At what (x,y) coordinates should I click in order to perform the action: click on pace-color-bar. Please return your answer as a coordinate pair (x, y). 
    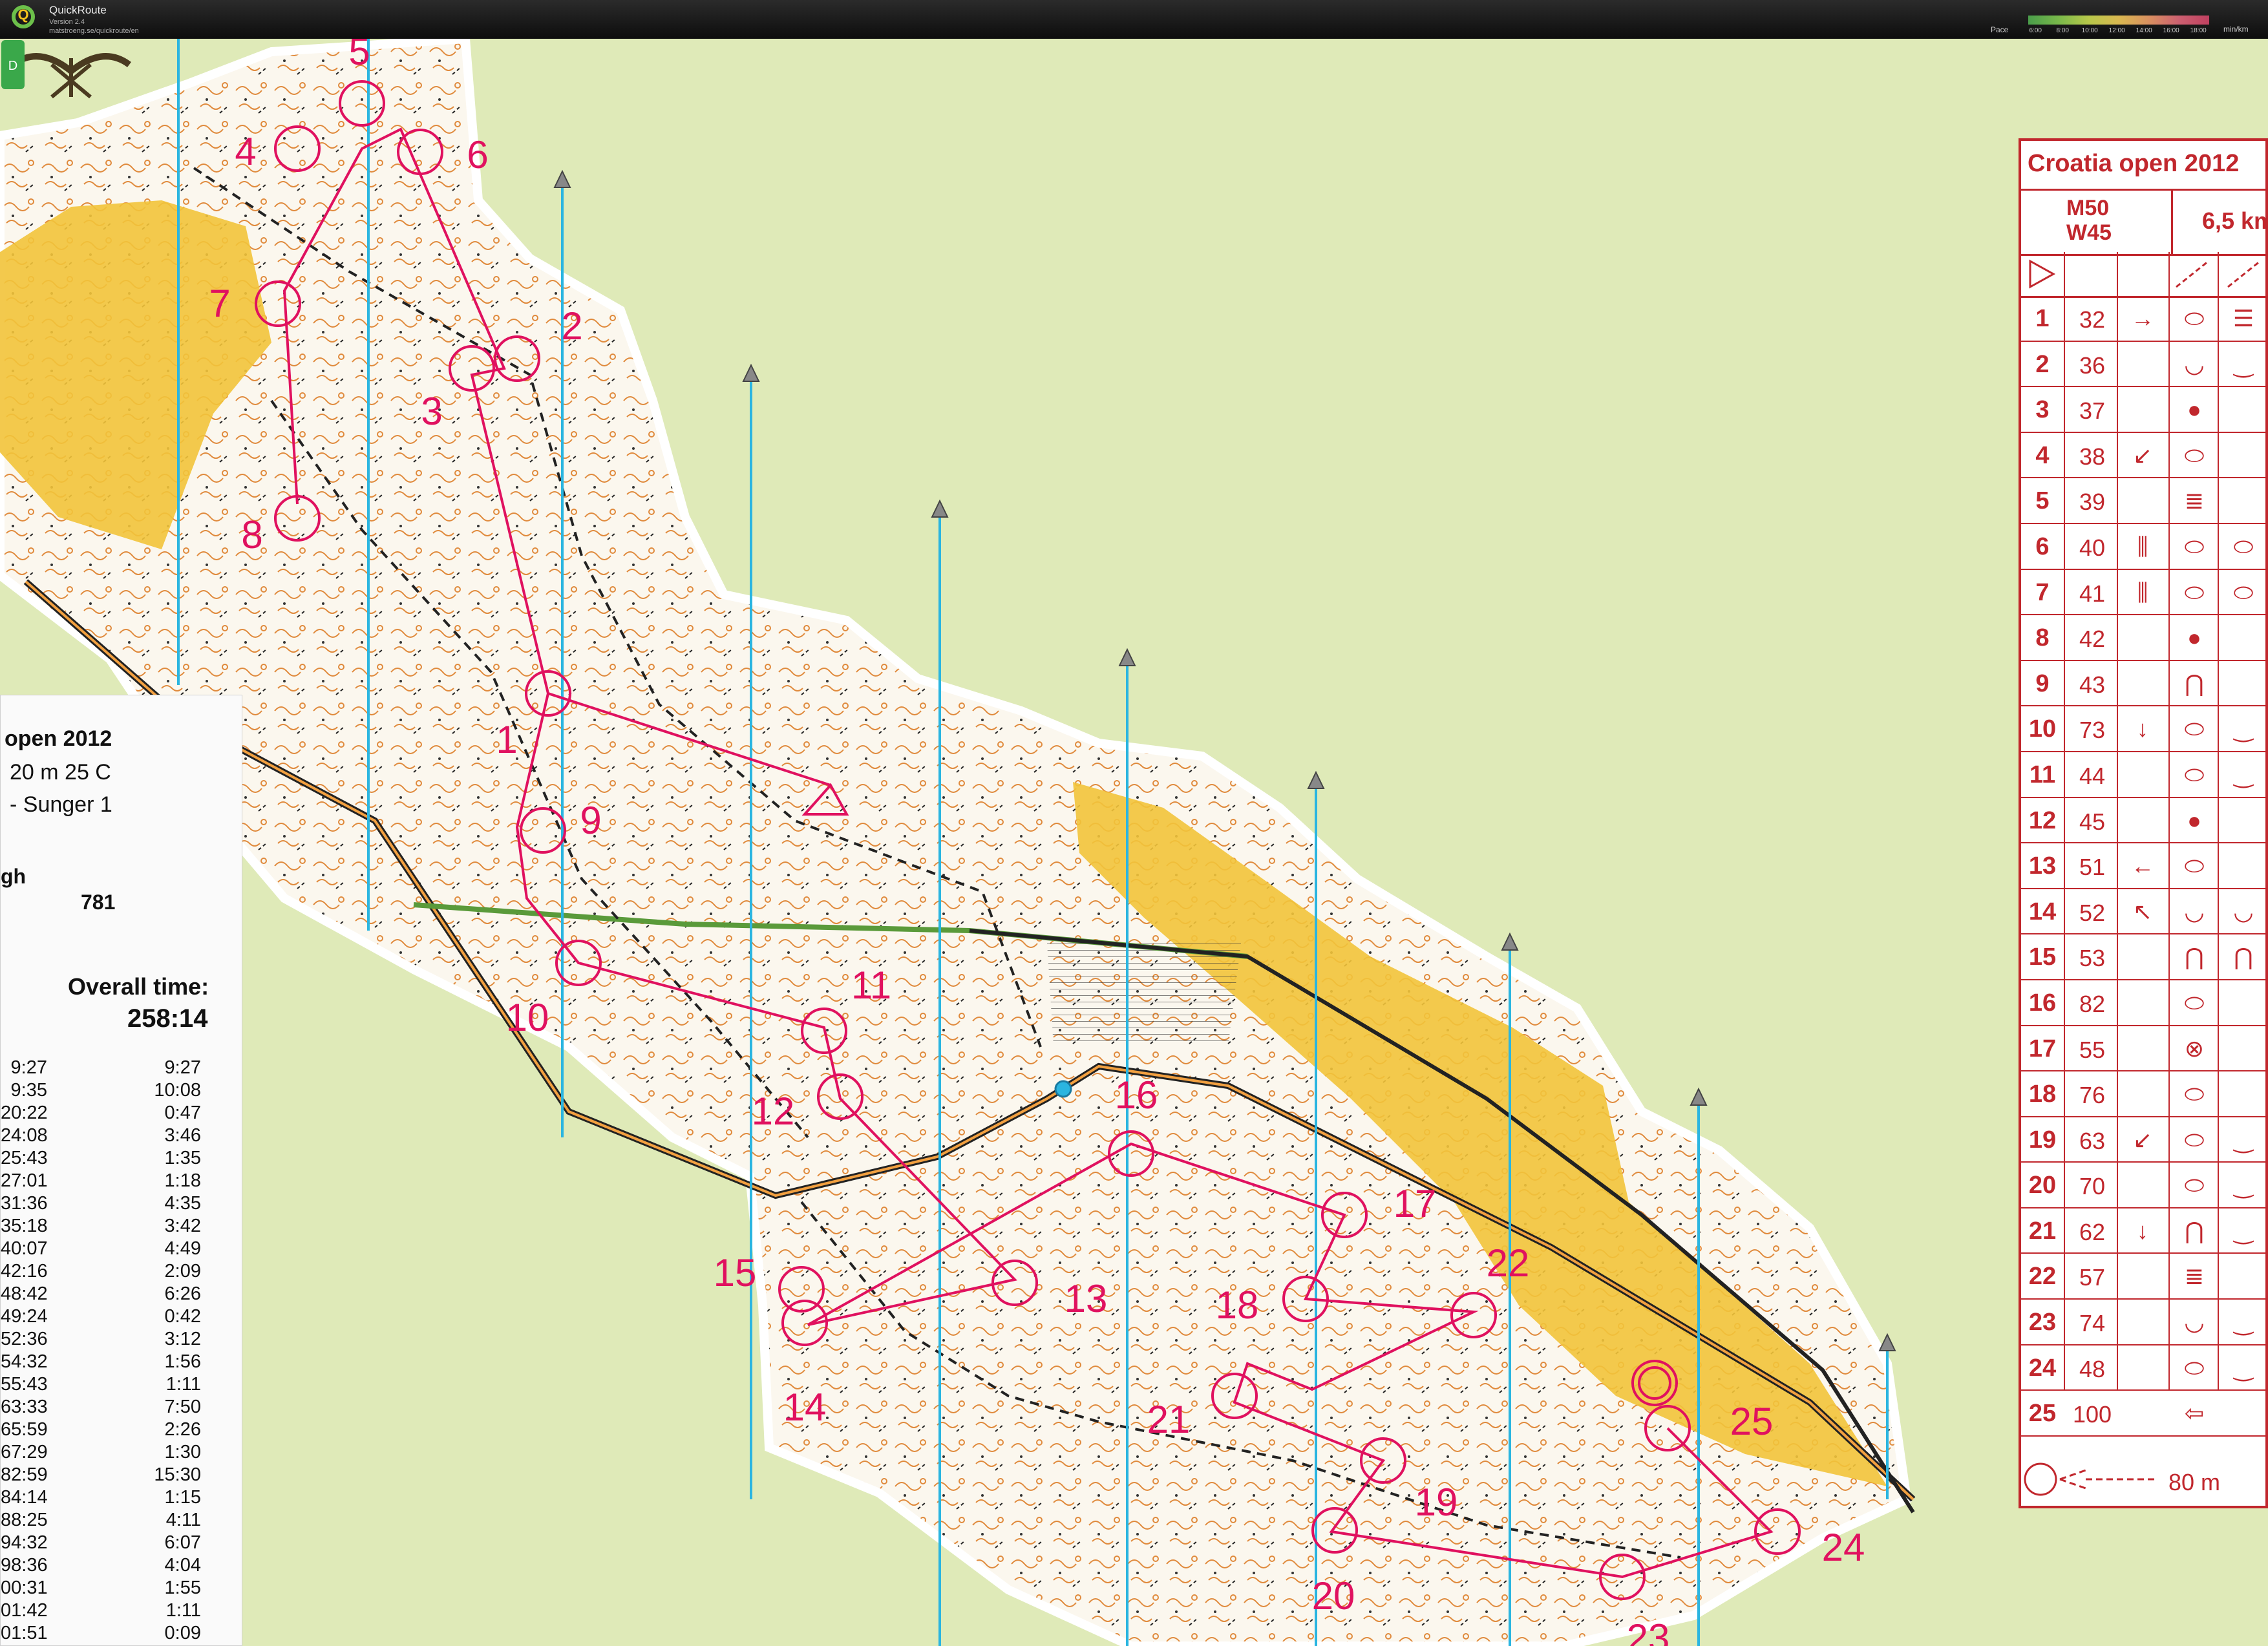
    Looking at the image, I should click on (2118, 20).